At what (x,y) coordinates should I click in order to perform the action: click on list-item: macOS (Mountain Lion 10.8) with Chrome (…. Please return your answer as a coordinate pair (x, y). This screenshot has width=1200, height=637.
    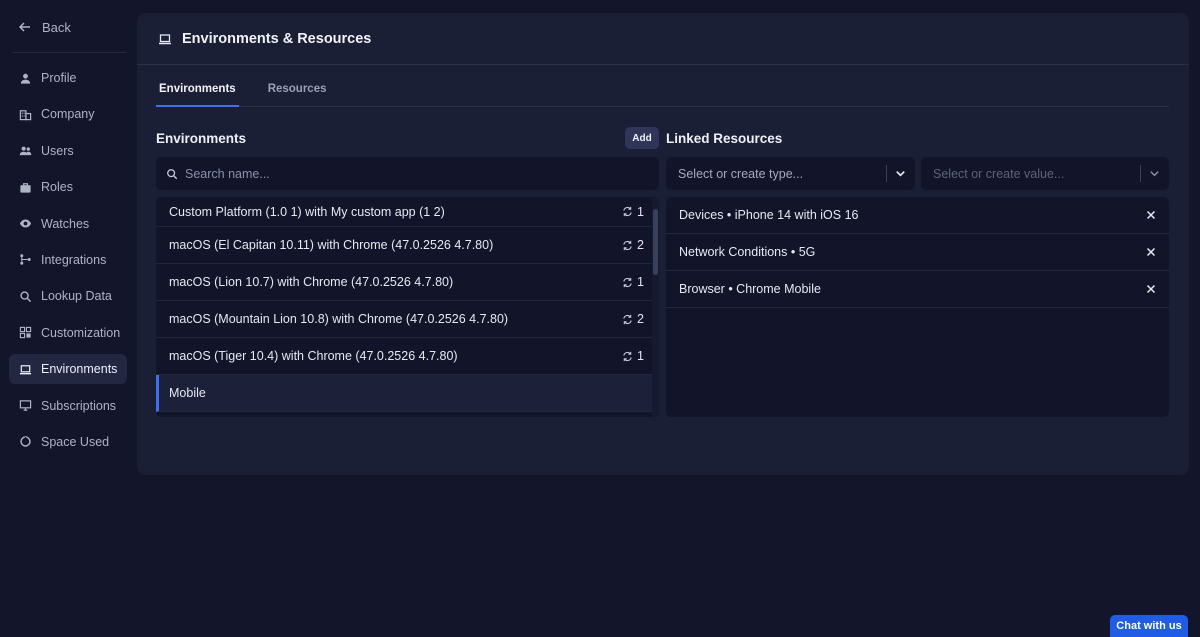
    Looking at the image, I should click on (404, 319).